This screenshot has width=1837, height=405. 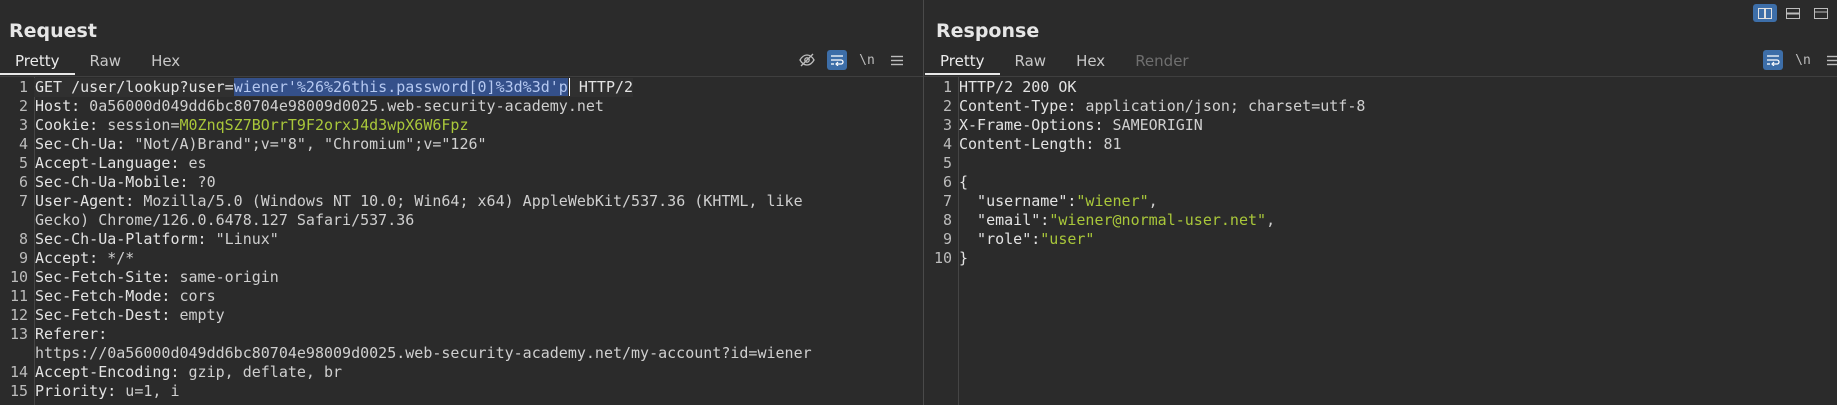 I want to click on line-content: "role":"user", so click(x=1026, y=239).